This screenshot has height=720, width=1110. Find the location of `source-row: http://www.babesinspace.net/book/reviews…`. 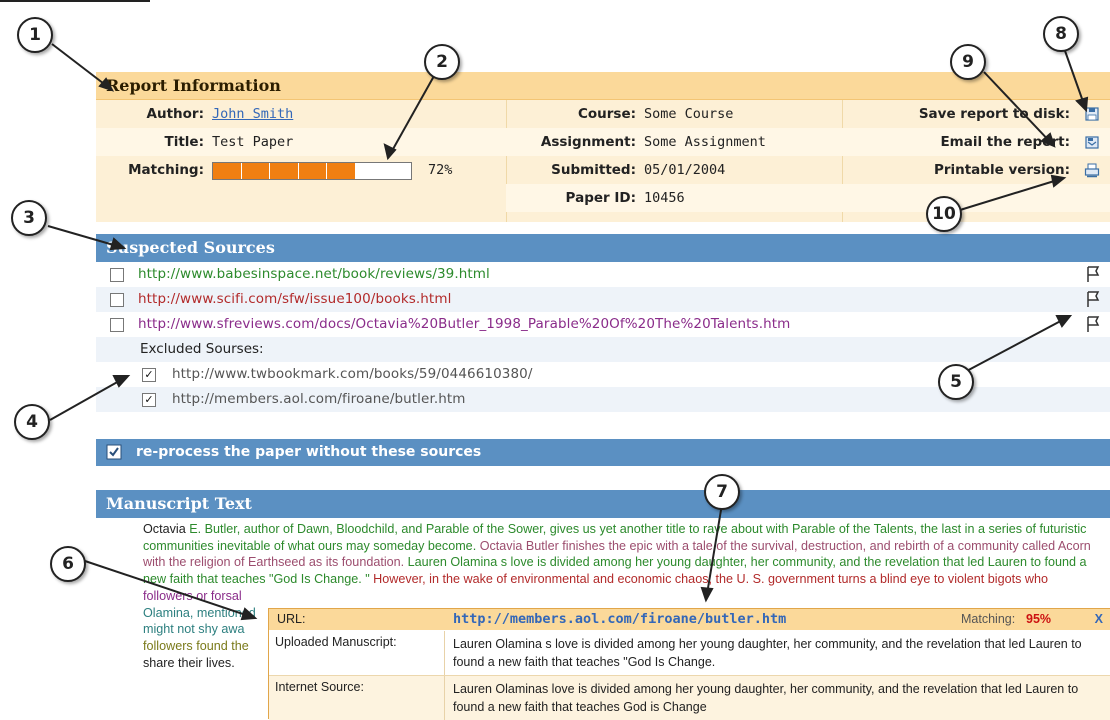

source-row: http://www.babesinspace.net/book/reviews… is located at coordinates (603, 274).